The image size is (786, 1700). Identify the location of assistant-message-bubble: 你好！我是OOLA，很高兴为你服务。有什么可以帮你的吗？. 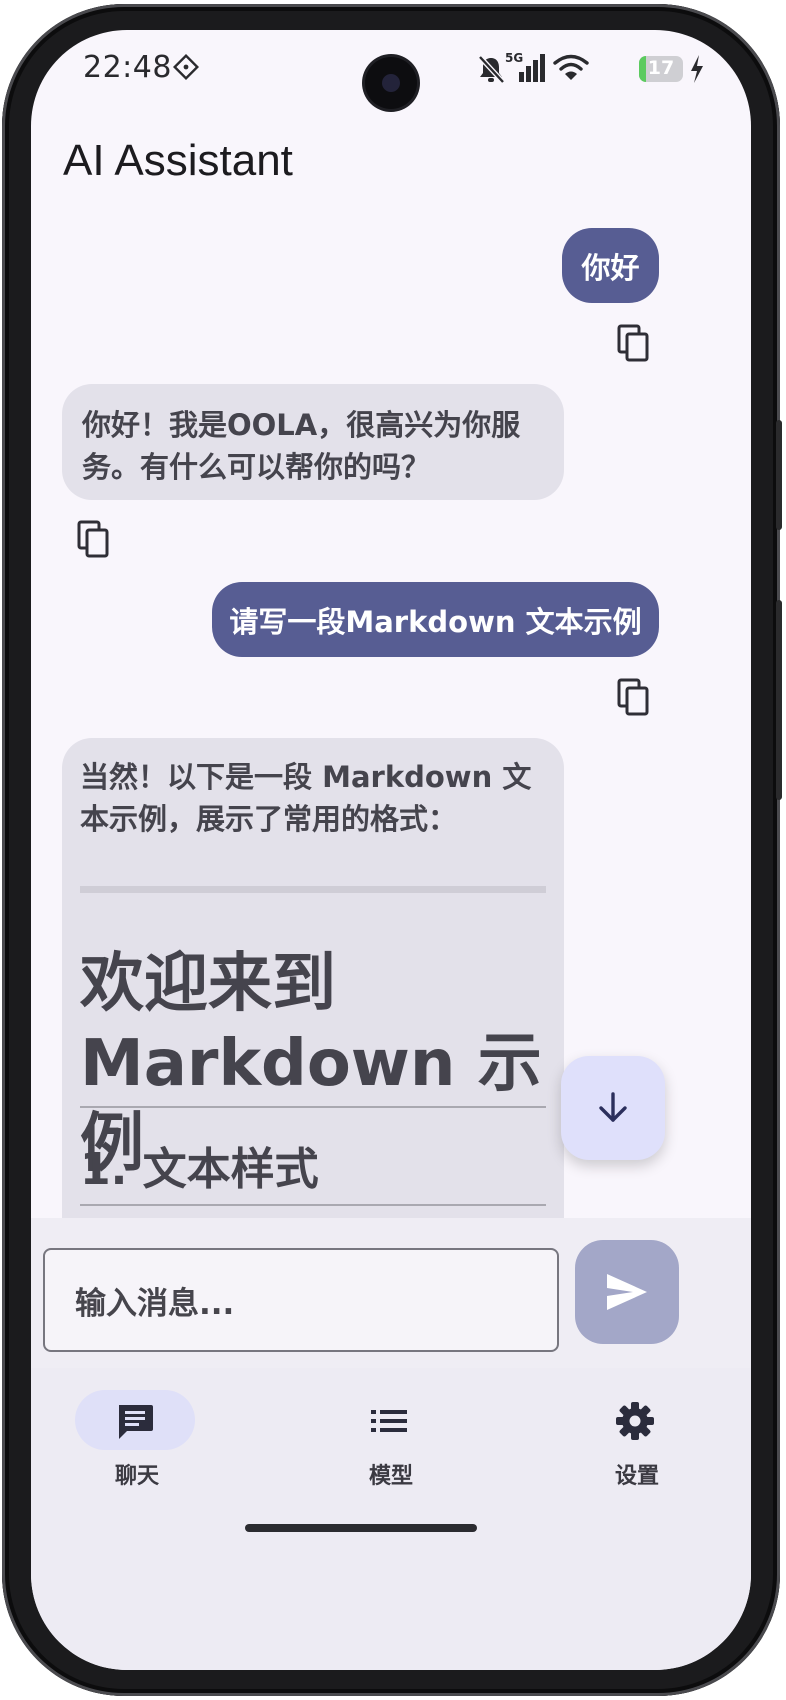
(313, 442).